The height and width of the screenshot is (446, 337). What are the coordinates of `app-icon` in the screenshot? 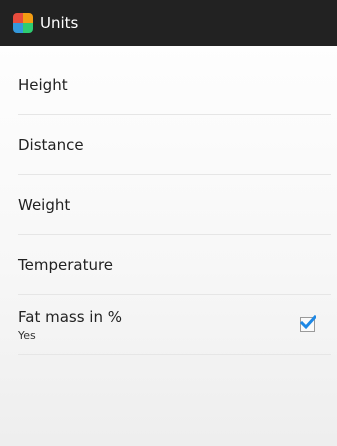 It's located at (23, 23).